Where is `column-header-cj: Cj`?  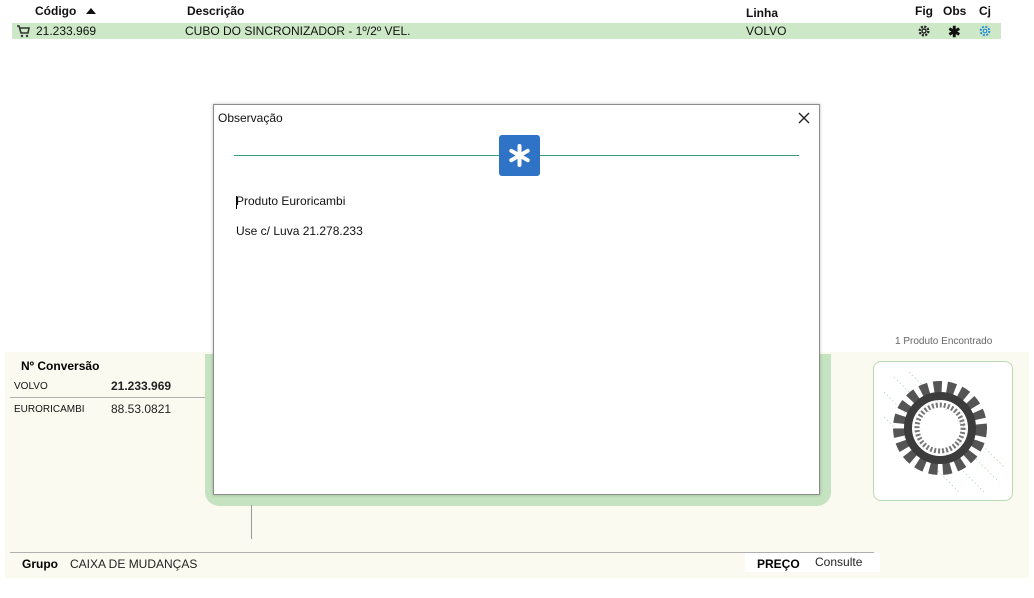
column-header-cj: Cj is located at coordinates (985, 11).